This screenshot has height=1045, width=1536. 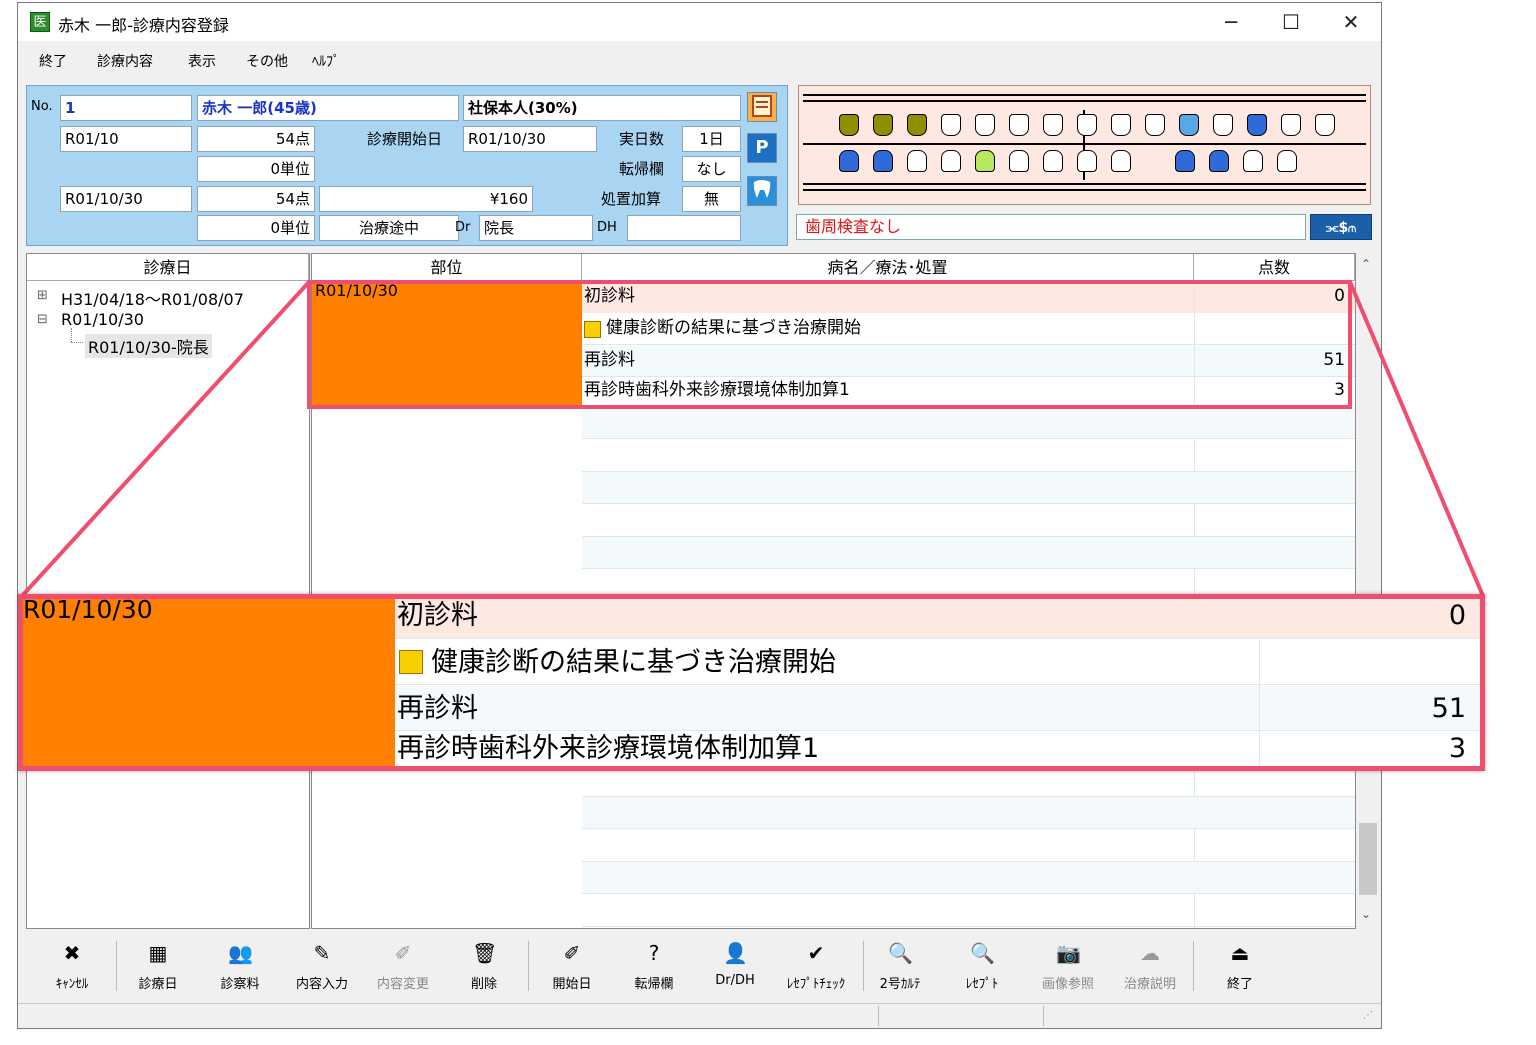 What do you see at coordinates (937, 749) in the screenshot?
I see `zoom-row: 再診時歯科外来診療環境体制加算1 3` at bounding box center [937, 749].